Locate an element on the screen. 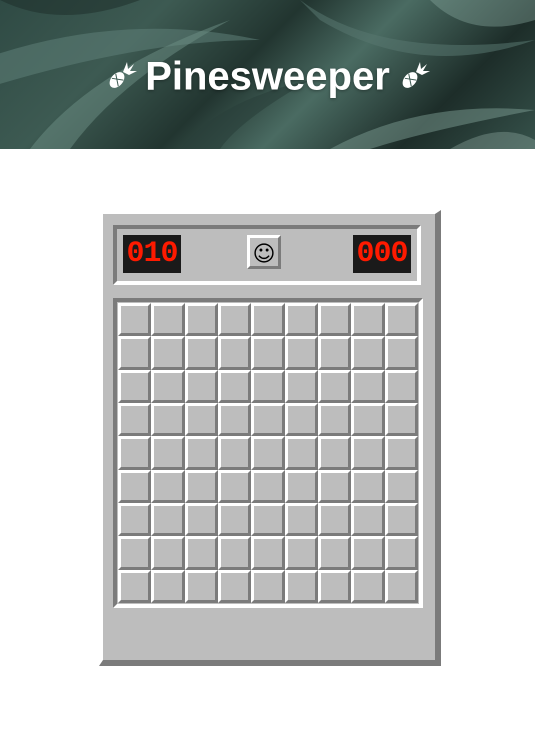 This screenshot has width=535, height=736. game-status-bar: 010 ☺ 000 is located at coordinates (267, 255).